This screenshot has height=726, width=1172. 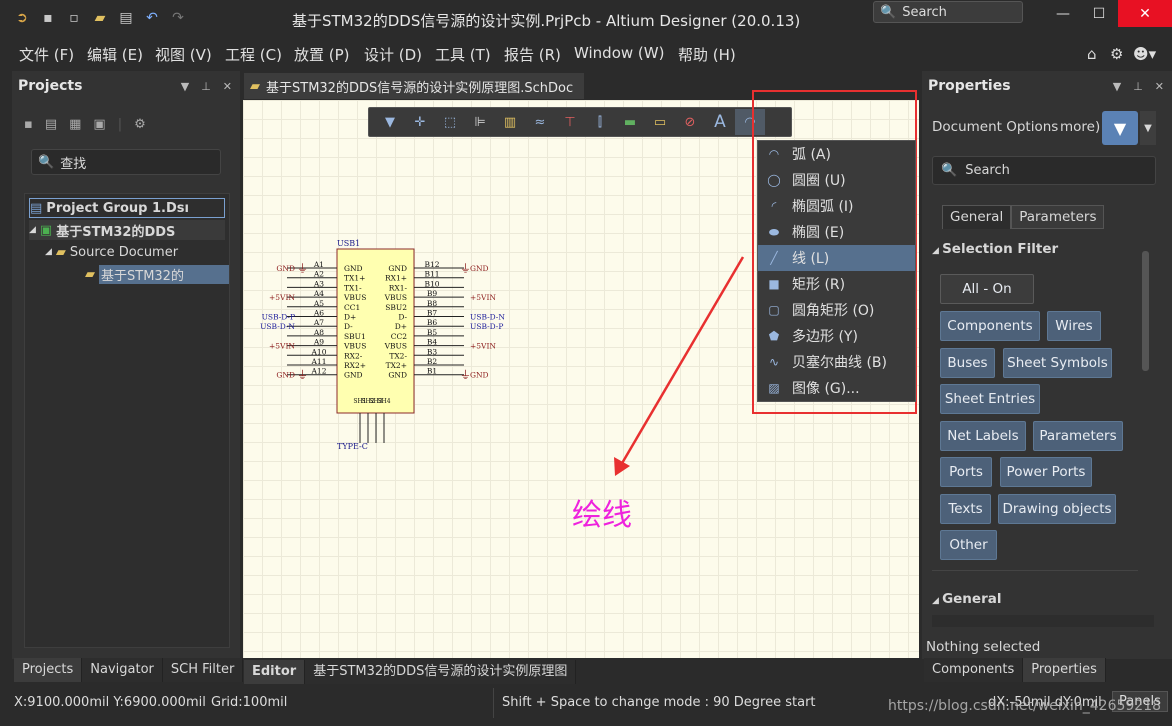 What do you see at coordinates (570, 122) in the screenshot?
I see `power-port-icon: ⊤` at bounding box center [570, 122].